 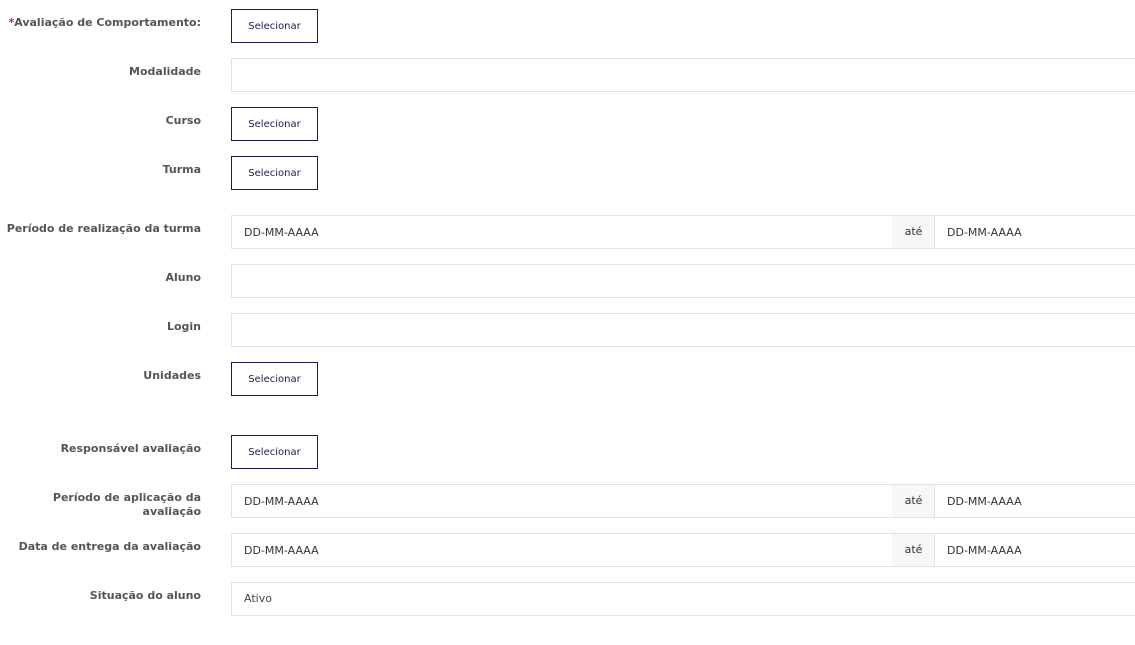 What do you see at coordinates (683, 330) in the screenshot?
I see `login-input` at bounding box center [683, 330].